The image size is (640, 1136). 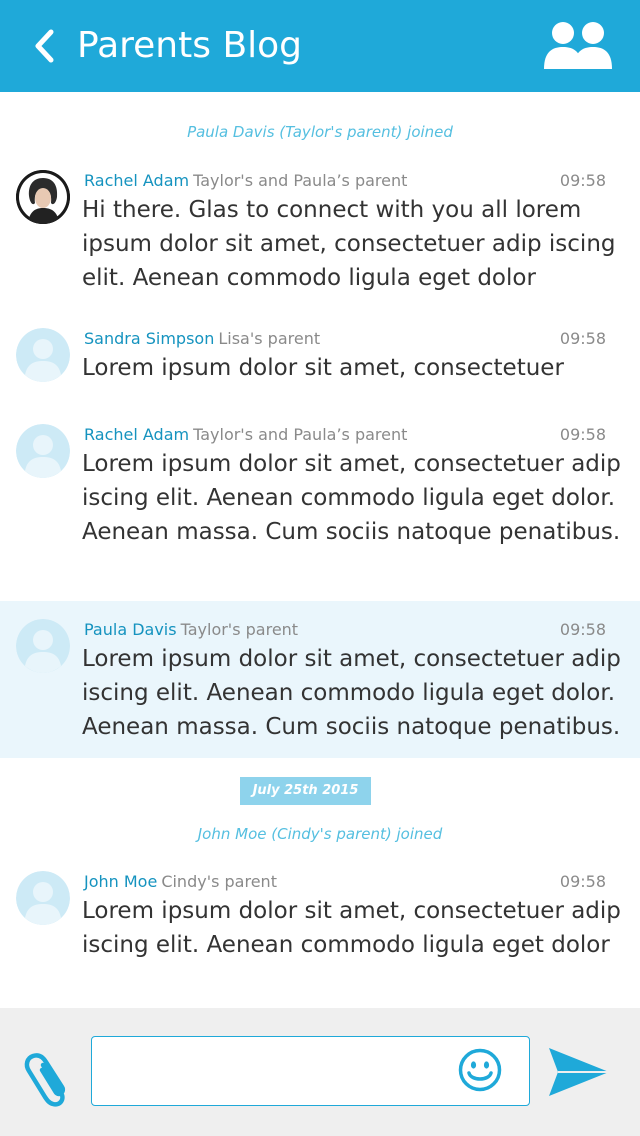 I want to click on message-text: Lorem ipsum dolor sit amet, consectetuer, so click(x=323, y=368).